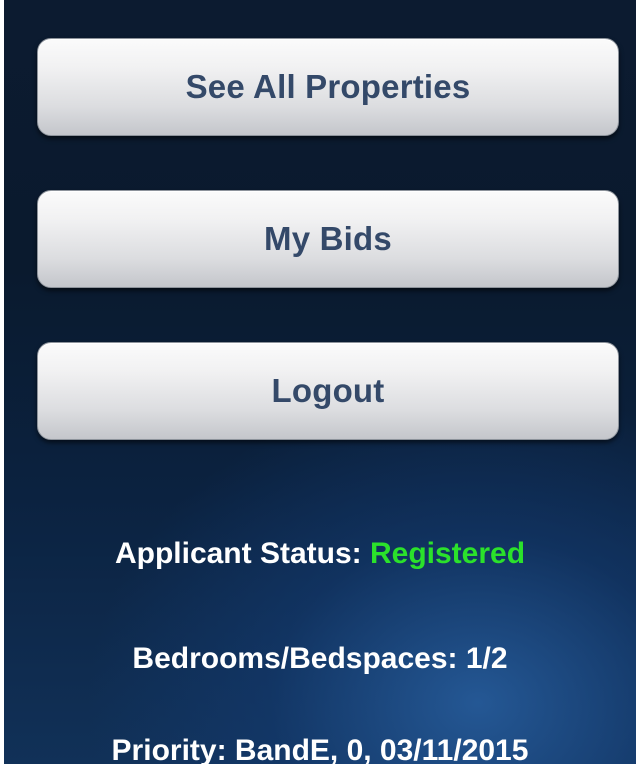  What do you see at coordinates (320, 658) in the screenshot?
I see `bedrooms-bedspaces-text: Bedrooms/Bedspaces: 1/2` at bounding box center [320, 658].